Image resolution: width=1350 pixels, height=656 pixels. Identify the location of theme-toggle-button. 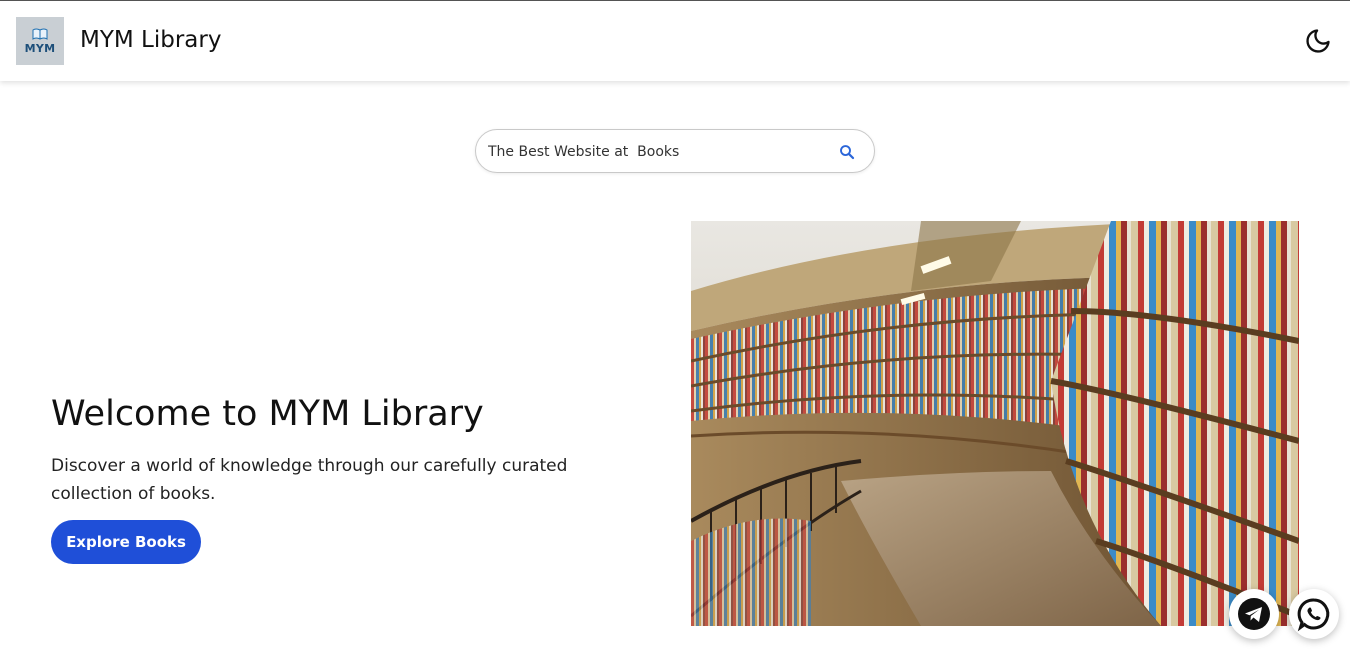
(1318, 41).